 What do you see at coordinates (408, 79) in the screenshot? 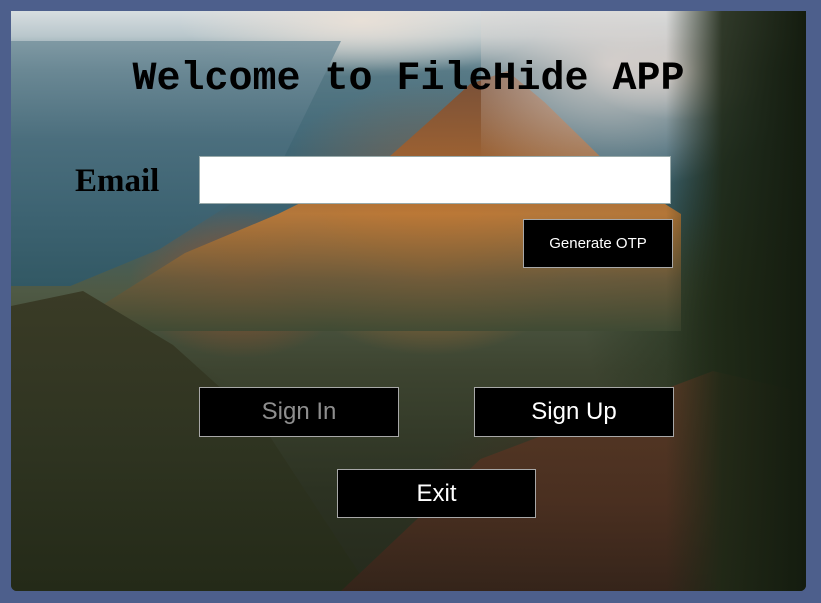
I see `page-title: Welcome to FileHide APP` at bounding box center [408, 79].